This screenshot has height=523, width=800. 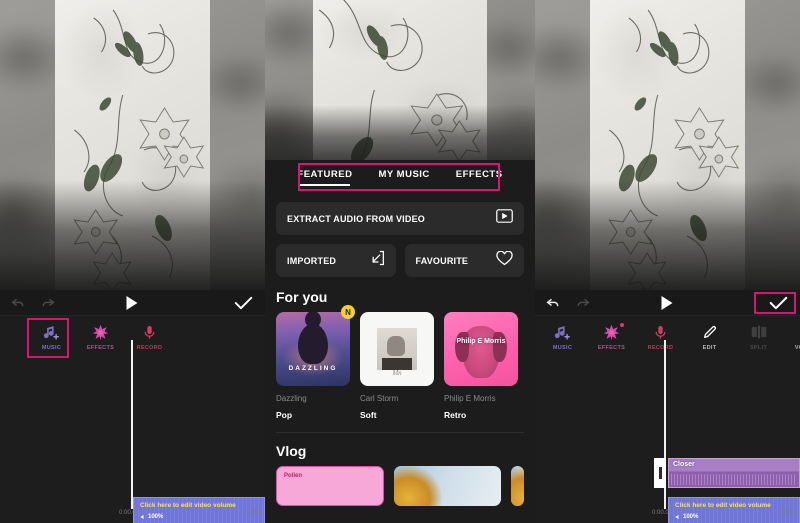 I want to click on new-badge: N, so click(x=348, y=312).